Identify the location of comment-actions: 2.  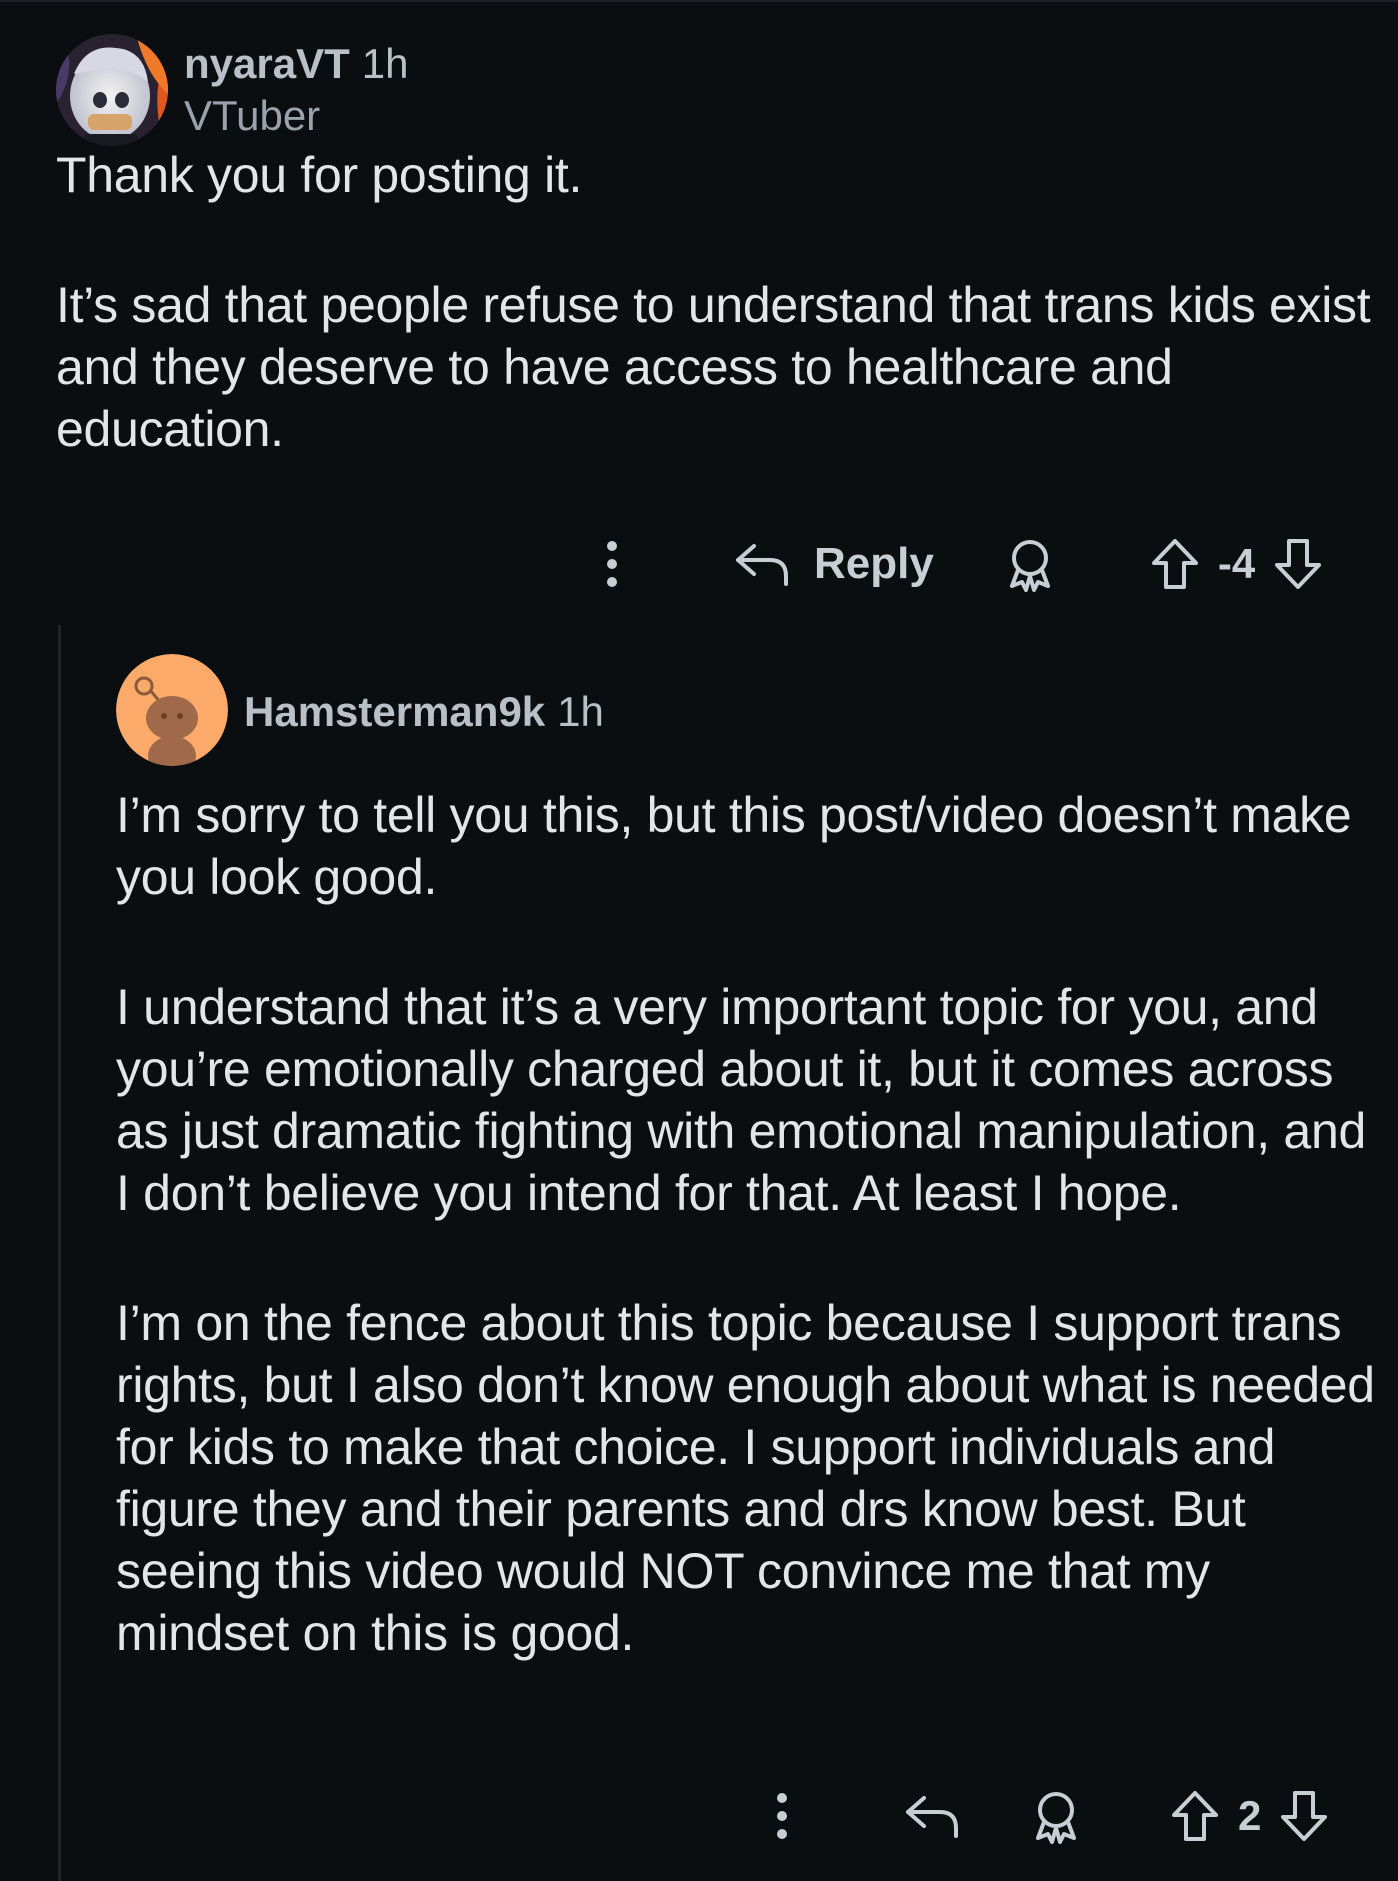
(1049, 1816).